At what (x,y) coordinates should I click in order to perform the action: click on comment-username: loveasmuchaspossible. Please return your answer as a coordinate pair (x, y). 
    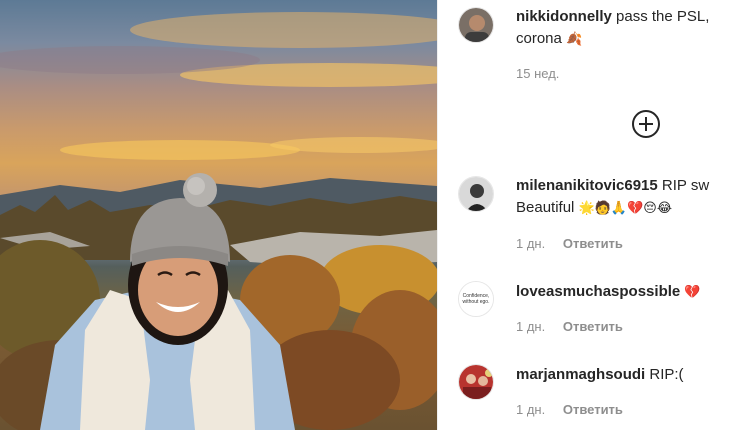
    Looking at the image, I should click on (598, 291).